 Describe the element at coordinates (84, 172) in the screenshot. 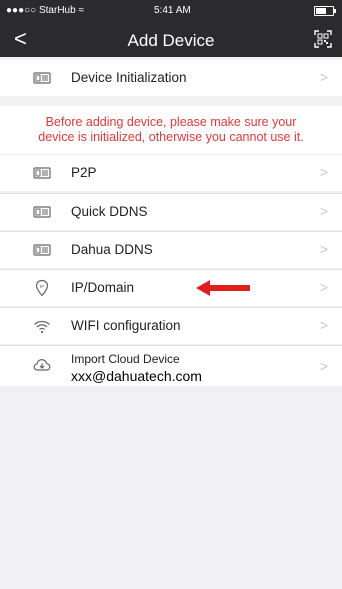

I see `p2p-label: P2P` at that location.